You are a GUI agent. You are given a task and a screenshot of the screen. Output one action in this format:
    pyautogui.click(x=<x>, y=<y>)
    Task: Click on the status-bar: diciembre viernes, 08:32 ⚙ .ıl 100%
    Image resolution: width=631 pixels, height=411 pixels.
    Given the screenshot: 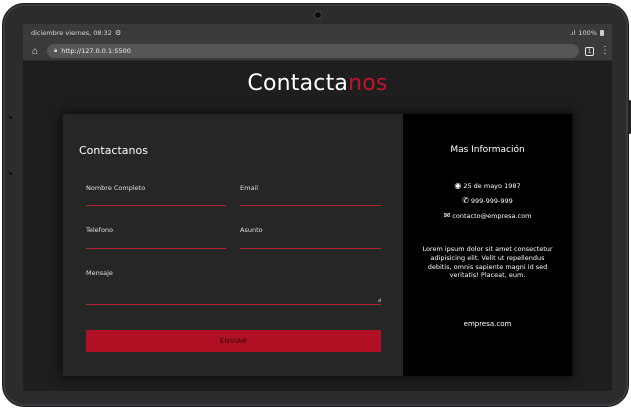 What is the action you would take?
    pyautogui.click(x=317, y=33)
    